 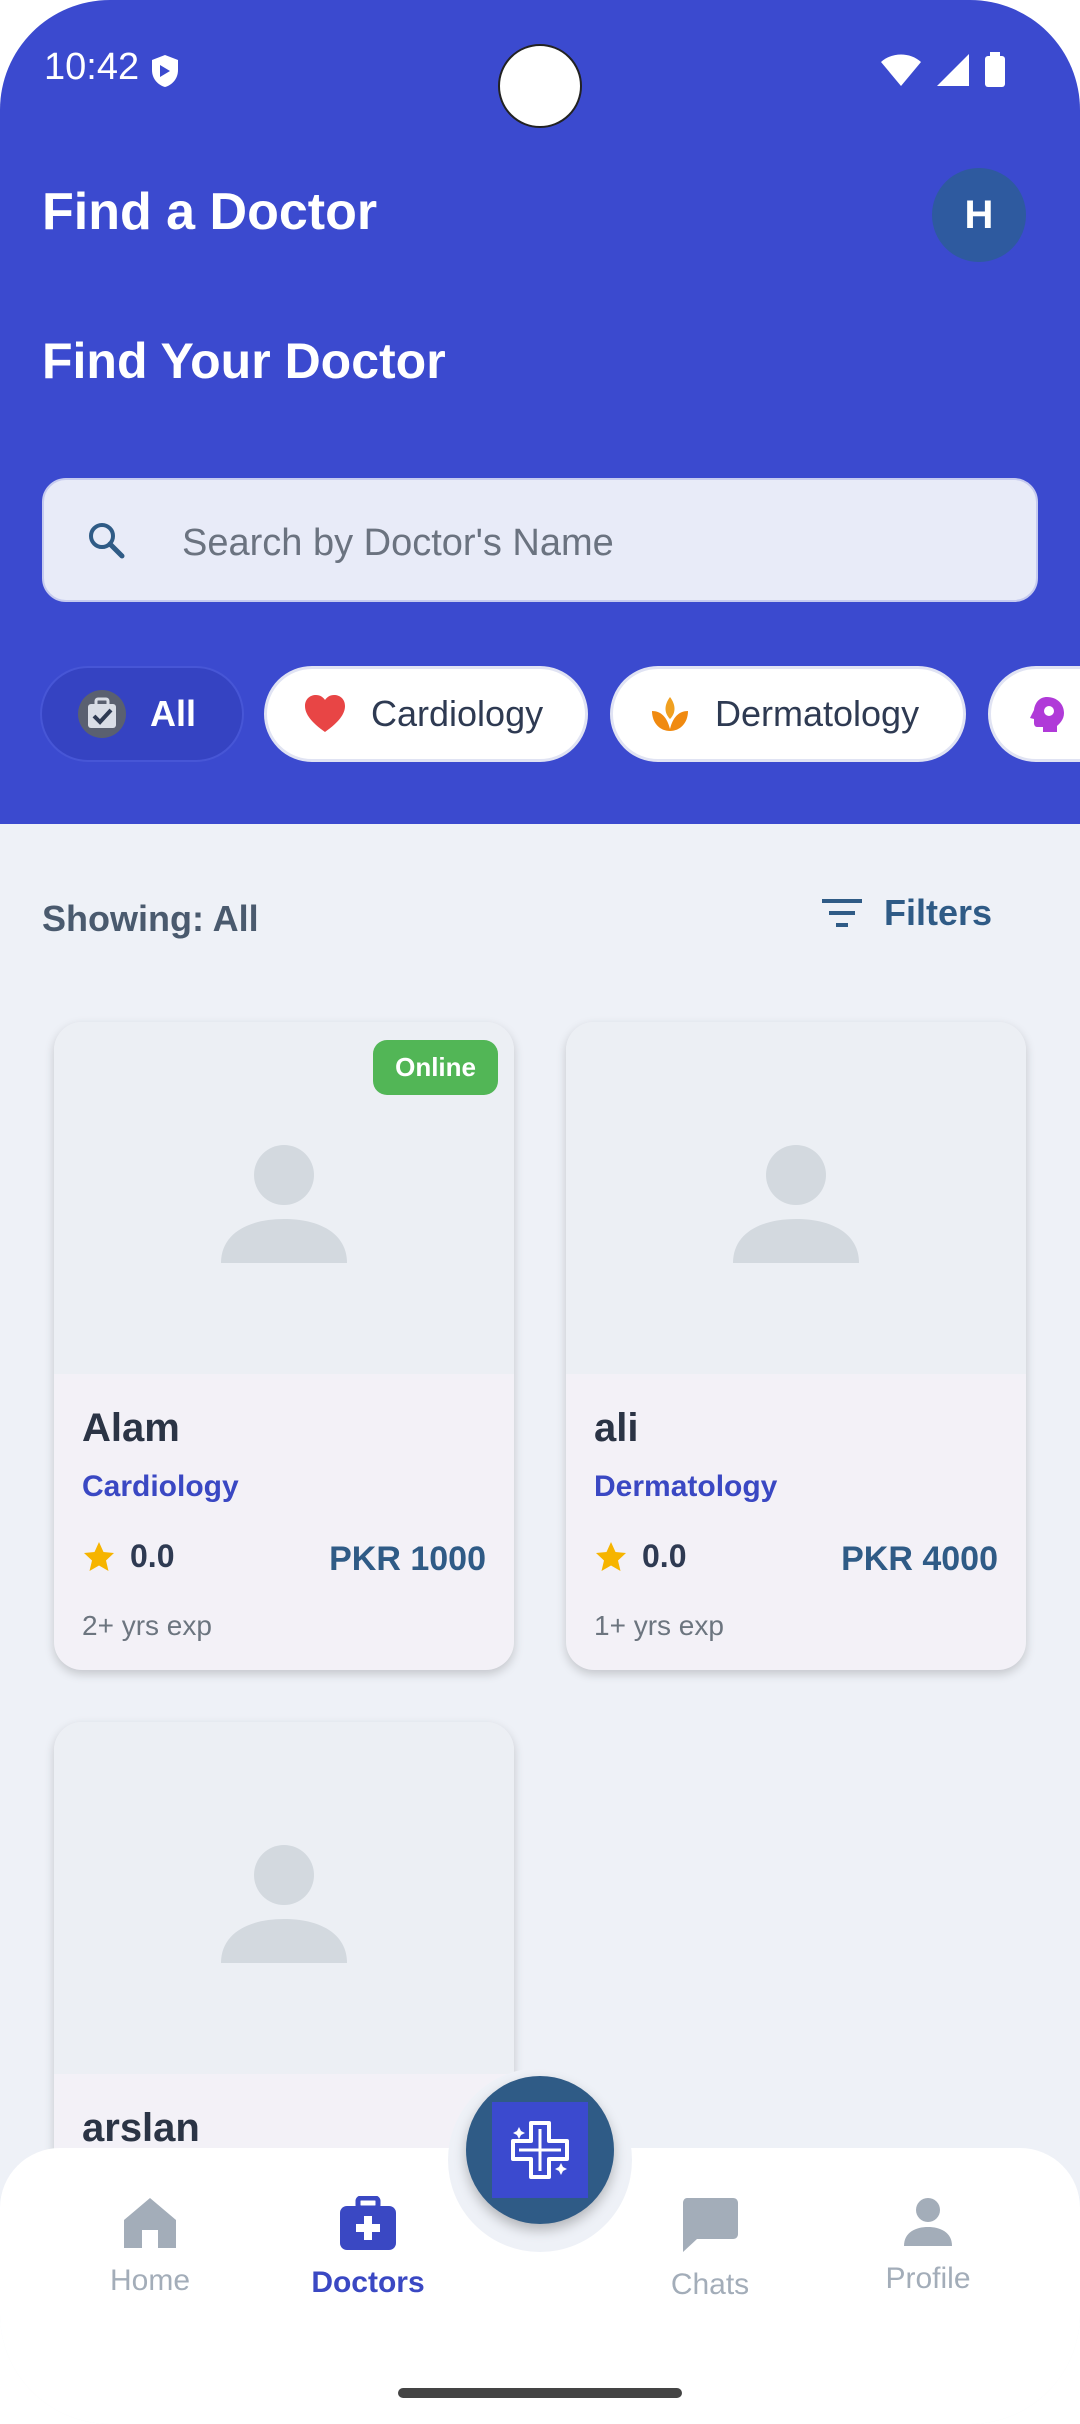 I want to click on search-input, so click(x=592, y=543).